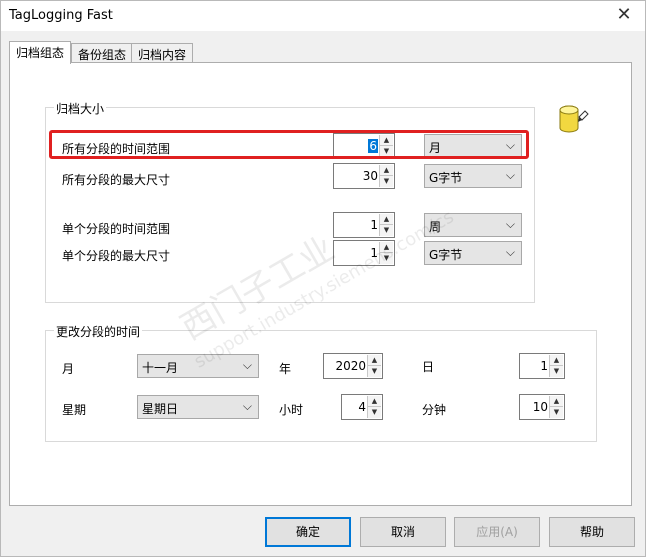  I want to click on minute-label: 分钟, so click(434, 410).